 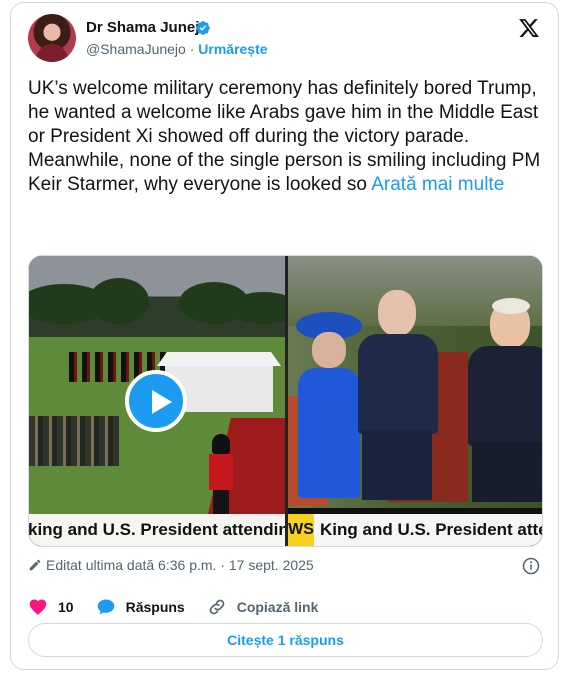 I want to click on follow-button: Urmărește, so click(x=232, y=49).